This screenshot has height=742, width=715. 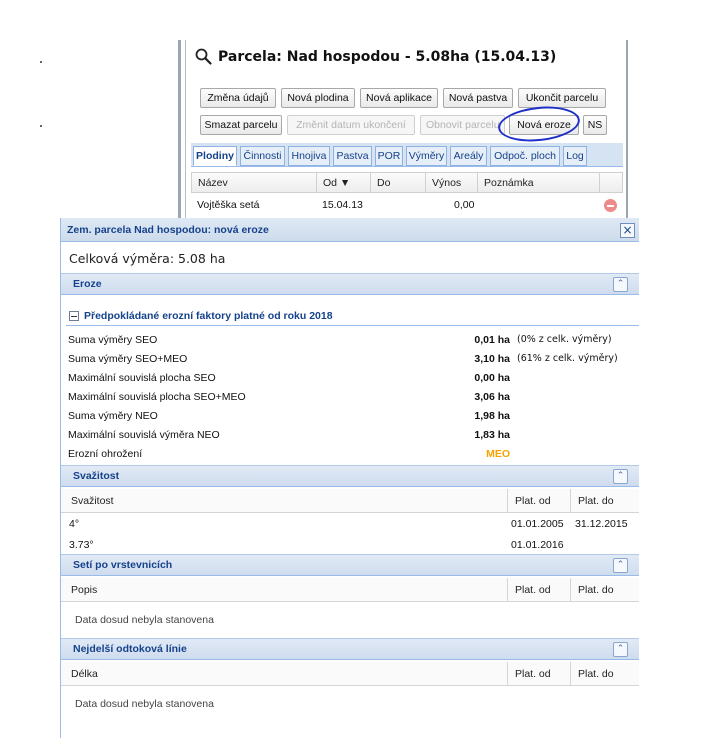 What do you see at coordinates (74, 523) in the screenshot?
I see `slope-value: 4°` at bounding box center [74, 523].